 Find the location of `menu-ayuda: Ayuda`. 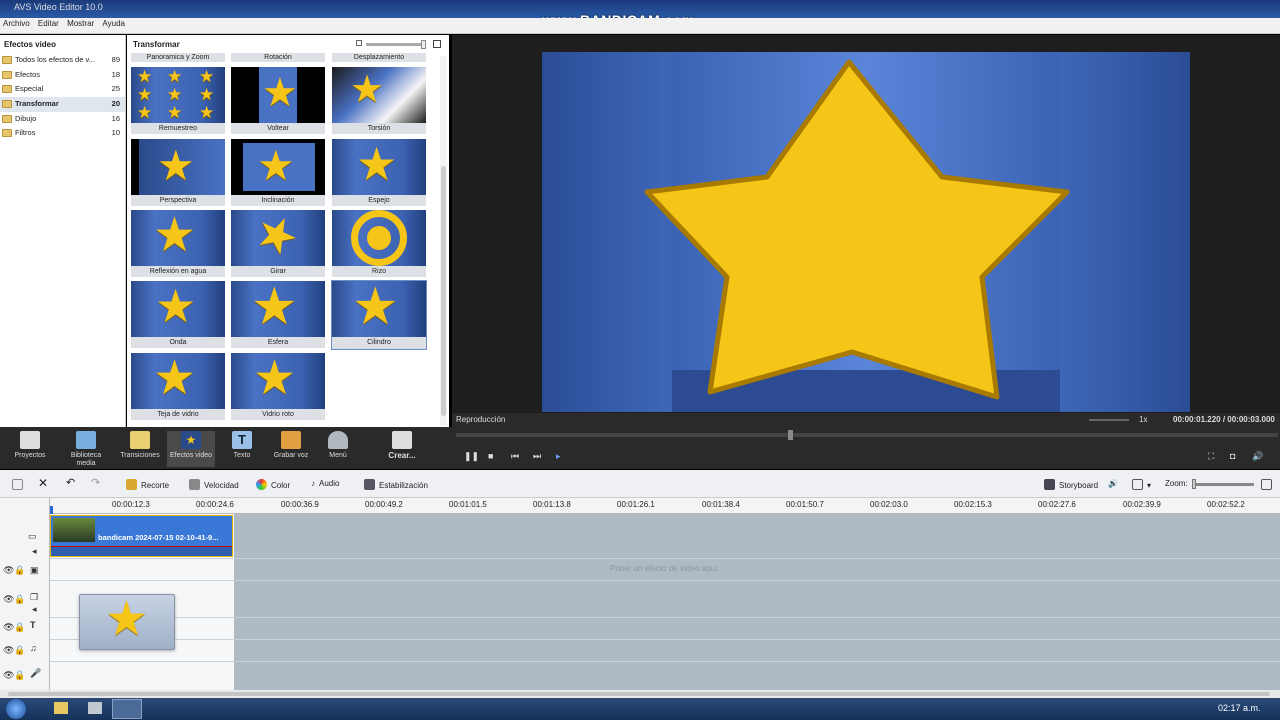

menu-ayuda: Ayuda is located at coordinates (113, 23).